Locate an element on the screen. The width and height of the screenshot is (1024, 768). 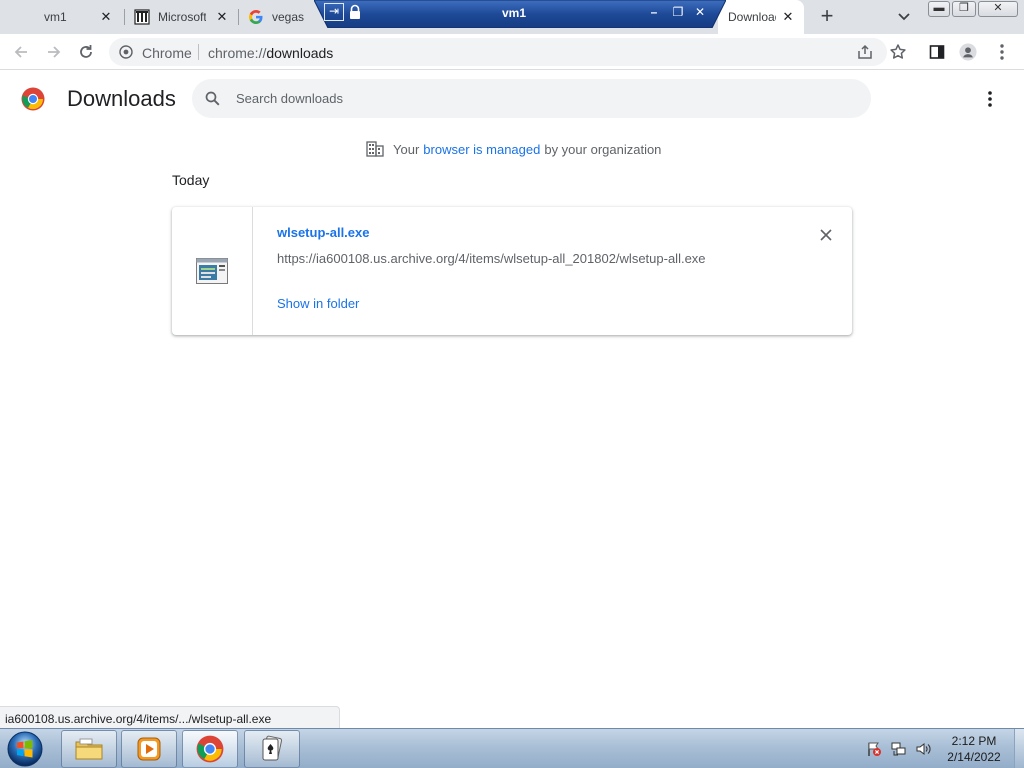
chrome-menu-button is located at coordinates (1002, 52).